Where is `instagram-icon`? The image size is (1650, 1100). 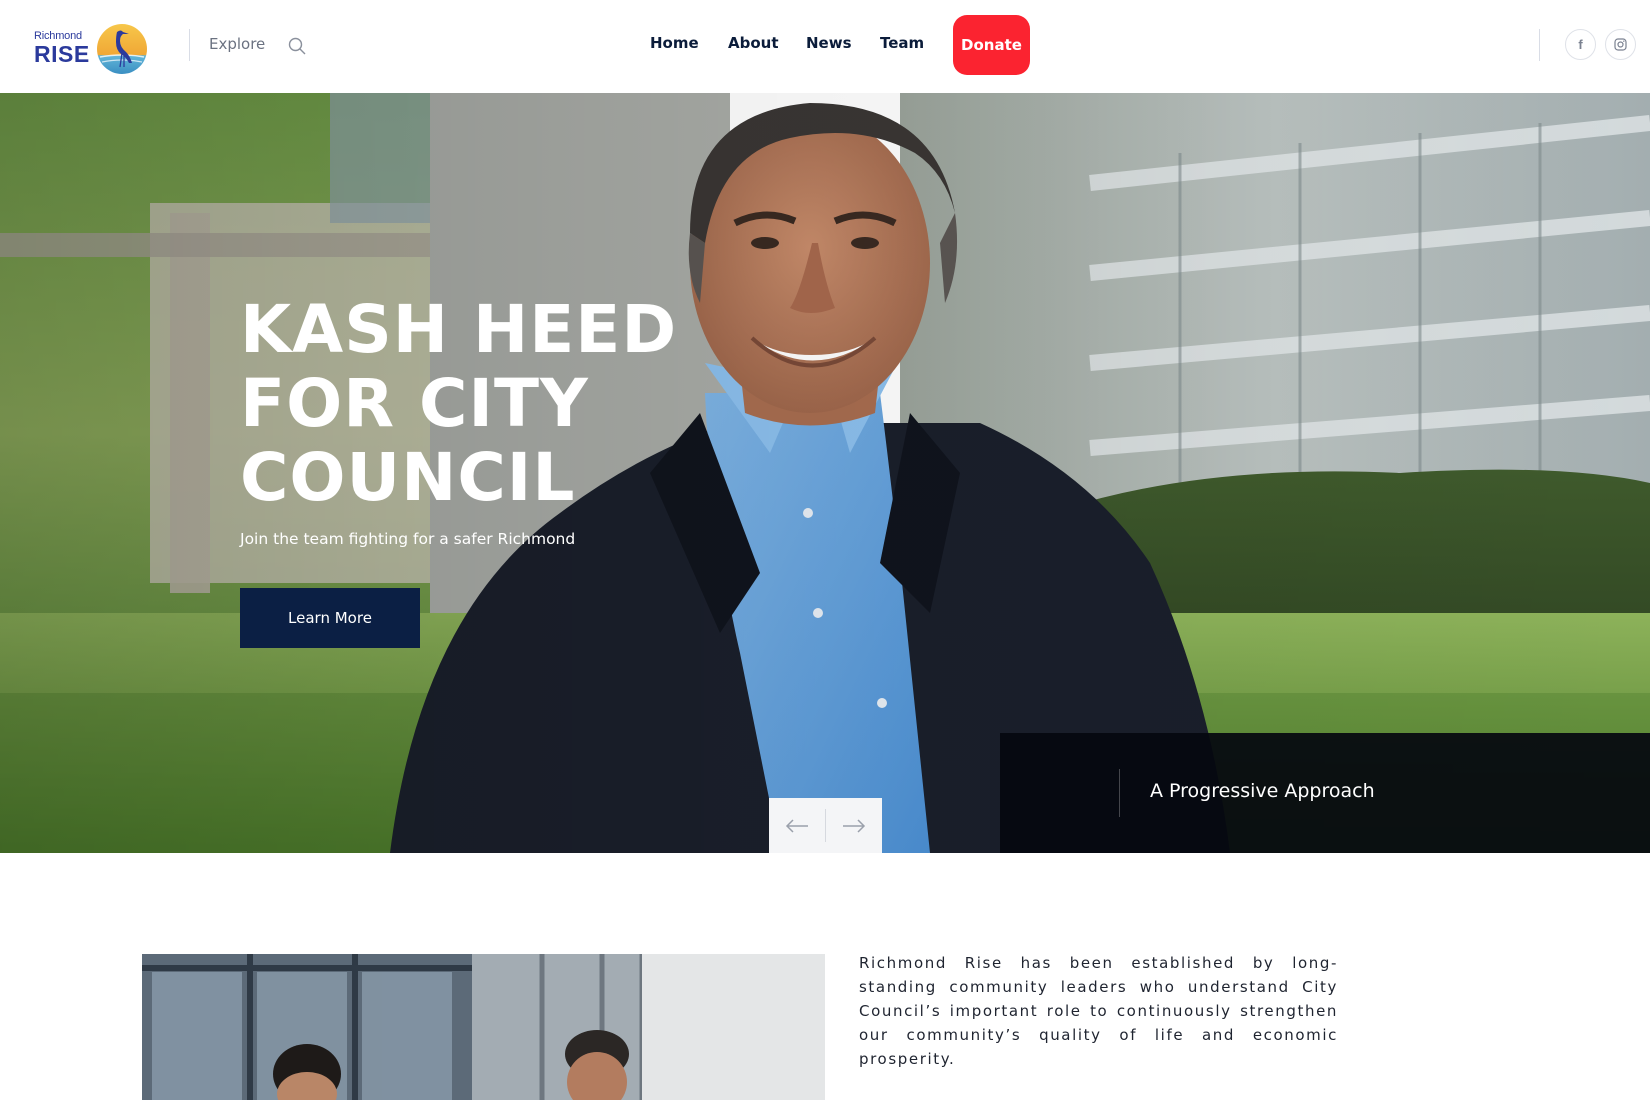 instagram-icon is located at coordinates (1620, 44).